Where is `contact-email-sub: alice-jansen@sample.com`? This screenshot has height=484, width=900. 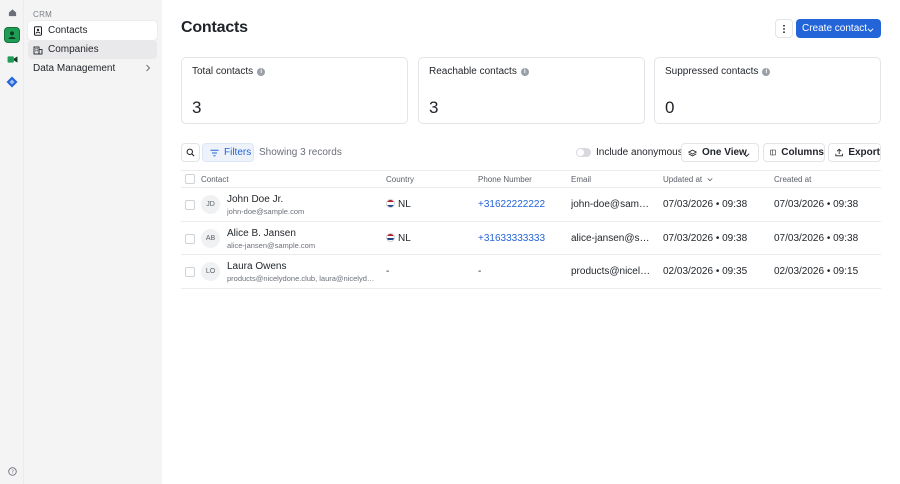 contact-email-sub: alice-jansen@sample.com is located at coordinates (271, 245).